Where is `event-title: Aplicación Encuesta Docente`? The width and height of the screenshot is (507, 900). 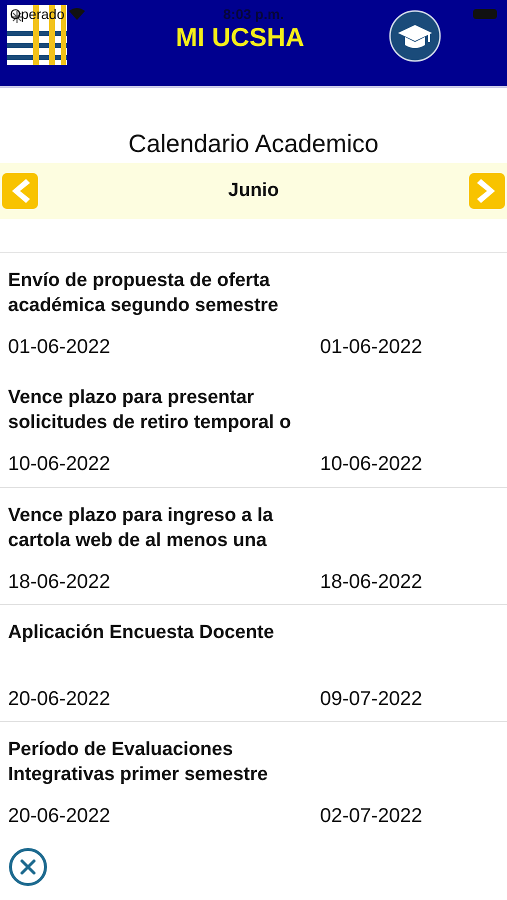
event-title: Aplicación Encuesta Docente is located at coordinates (168, 645).